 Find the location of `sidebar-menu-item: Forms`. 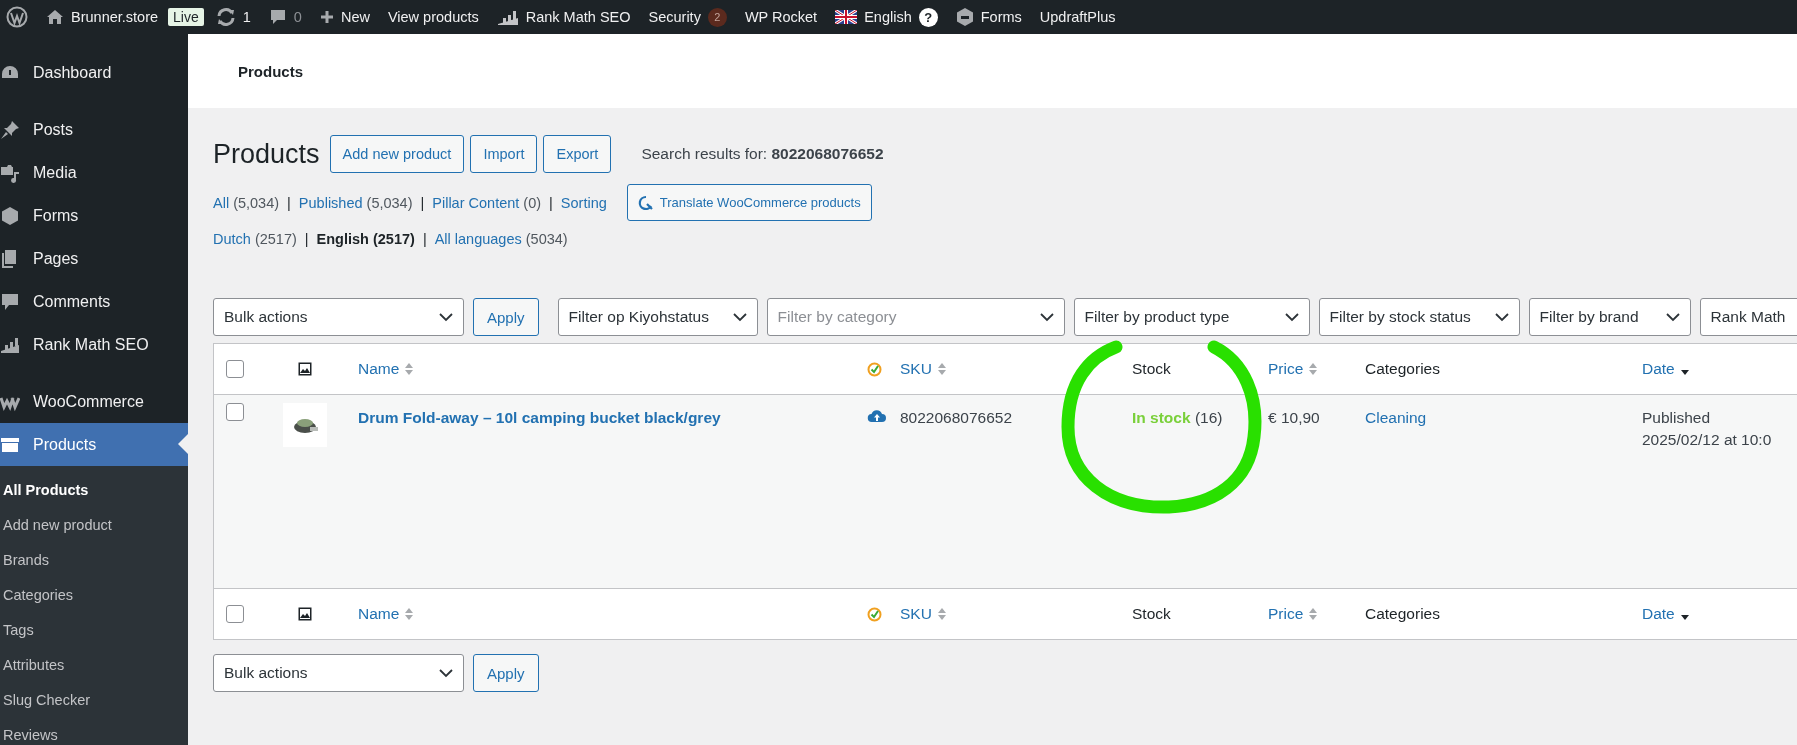

sidebar-menu-item: Forms is located at coordinates (94, 215).